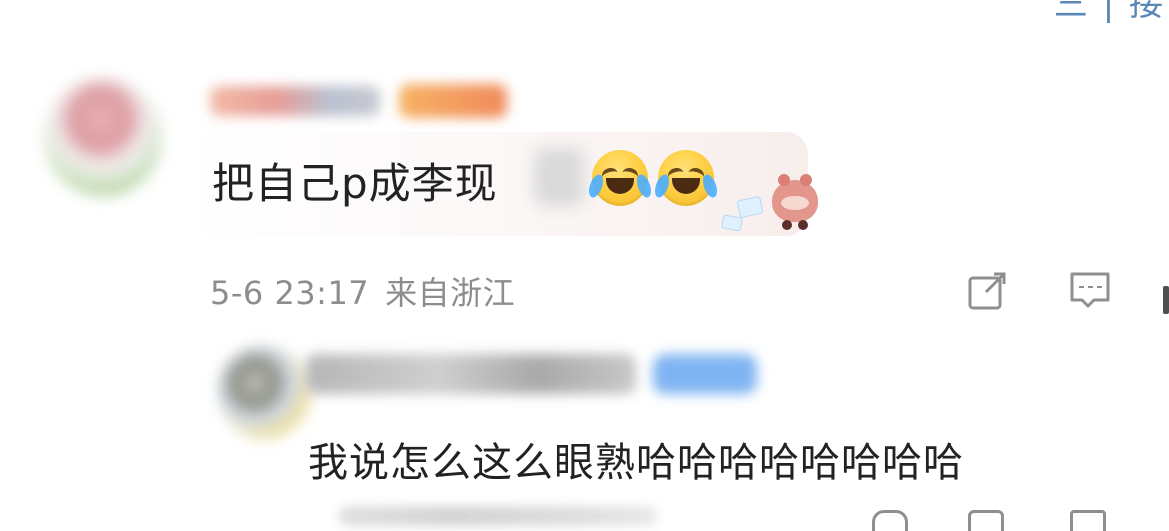 This screenshot has height=531, width=1169. What do you see at coordinates (498, 516) in the screenshot?
I see `bottom-cropped-row` at bounding box center [498, 516].